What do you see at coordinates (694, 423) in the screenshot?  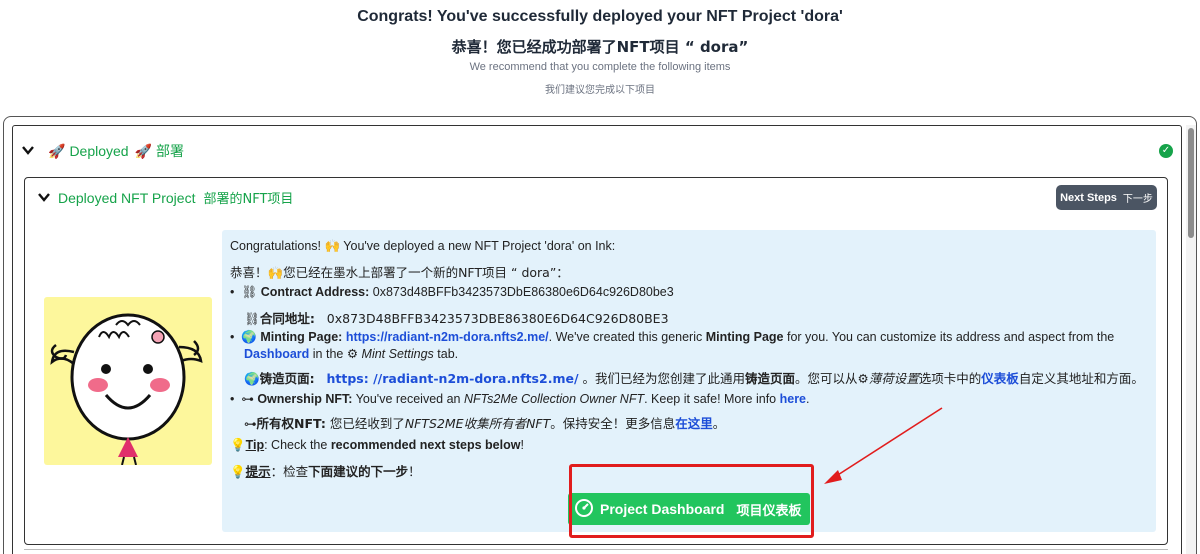 I see `more-info-link-zh: 在这里` at bounding box center [694, 423].